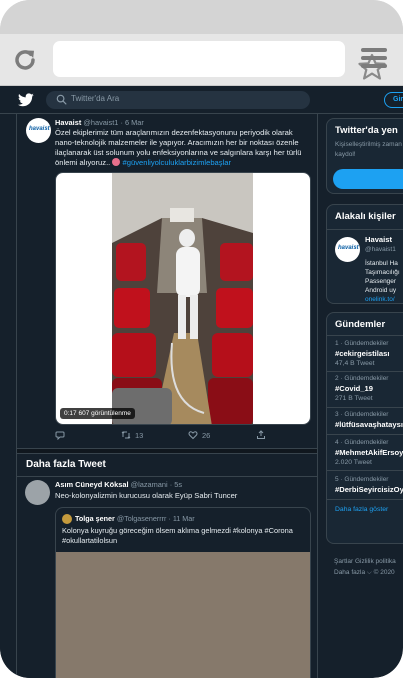 Image resolution: width=403 pixels, height=678 pixels. Describe the element at coordinates (369, 452) in the screenshot. I see `trend-name: #MehmetAkifErsoy` at that location.